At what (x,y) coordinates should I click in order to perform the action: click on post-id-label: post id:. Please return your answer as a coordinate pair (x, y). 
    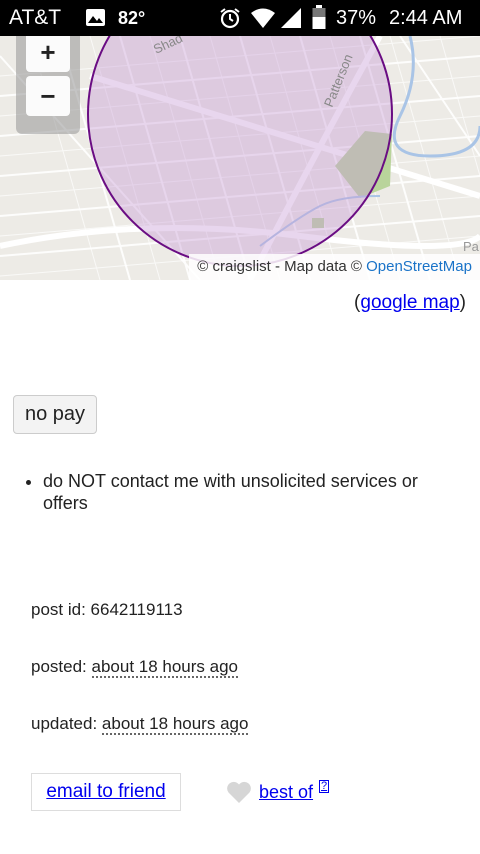
    Looking at the image, I should click on (58, 609).